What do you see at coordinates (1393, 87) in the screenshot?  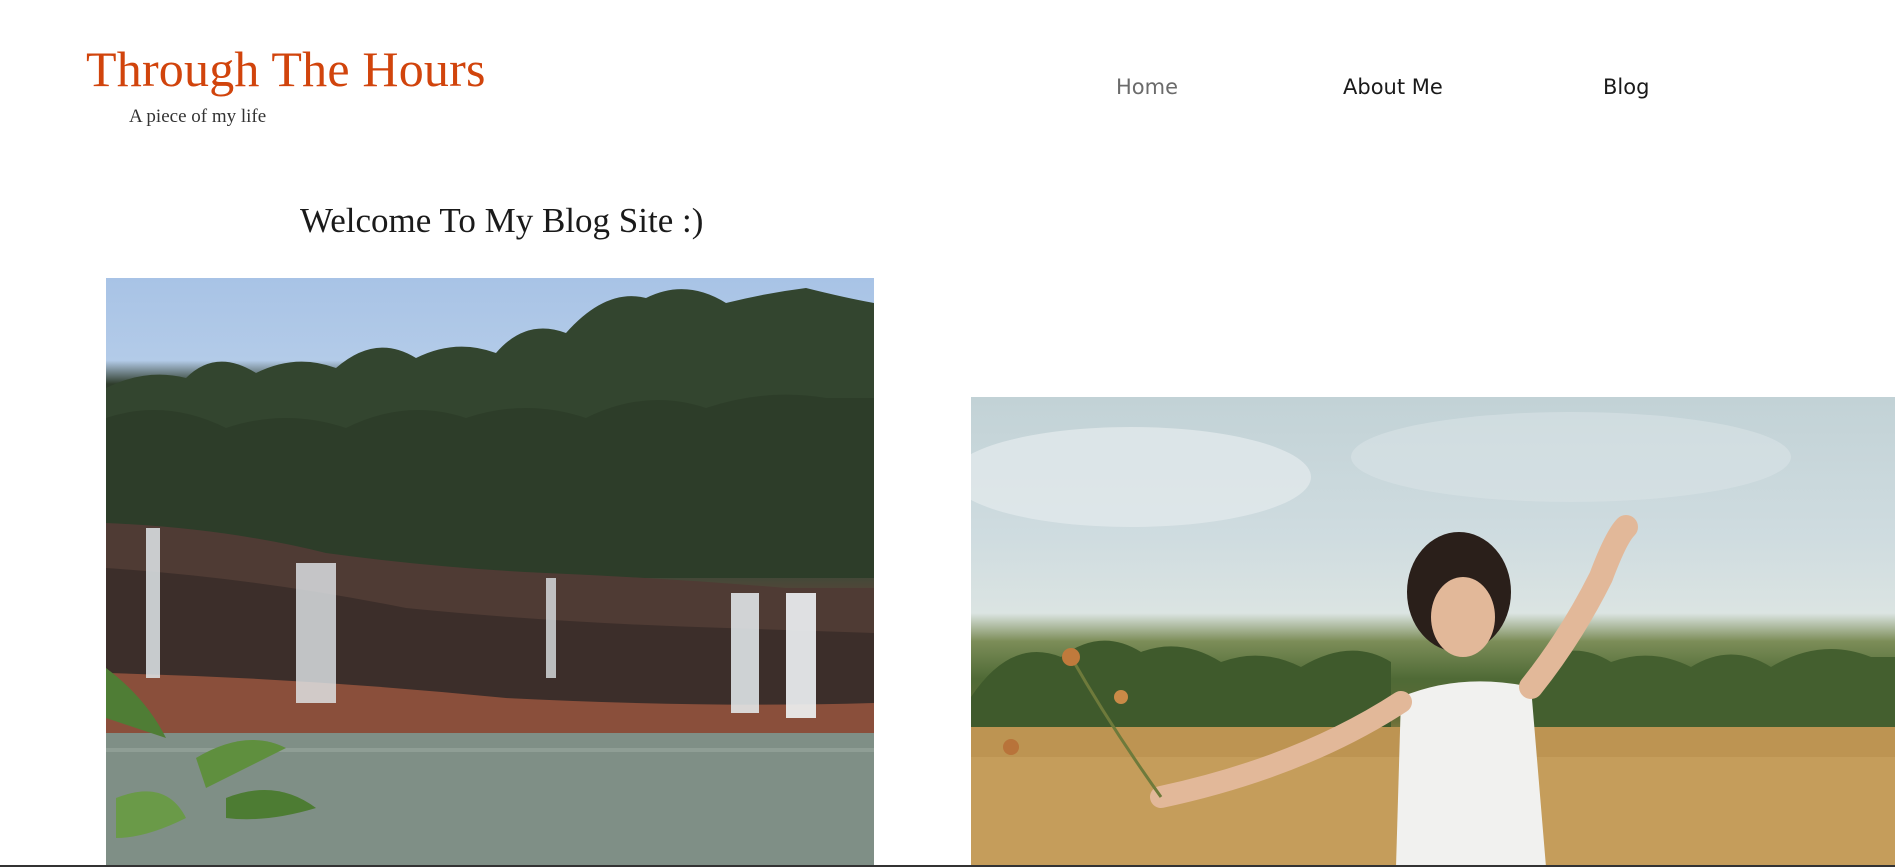 I see `nav-about-me-link: About Me` at bounding box center [1393, 87].